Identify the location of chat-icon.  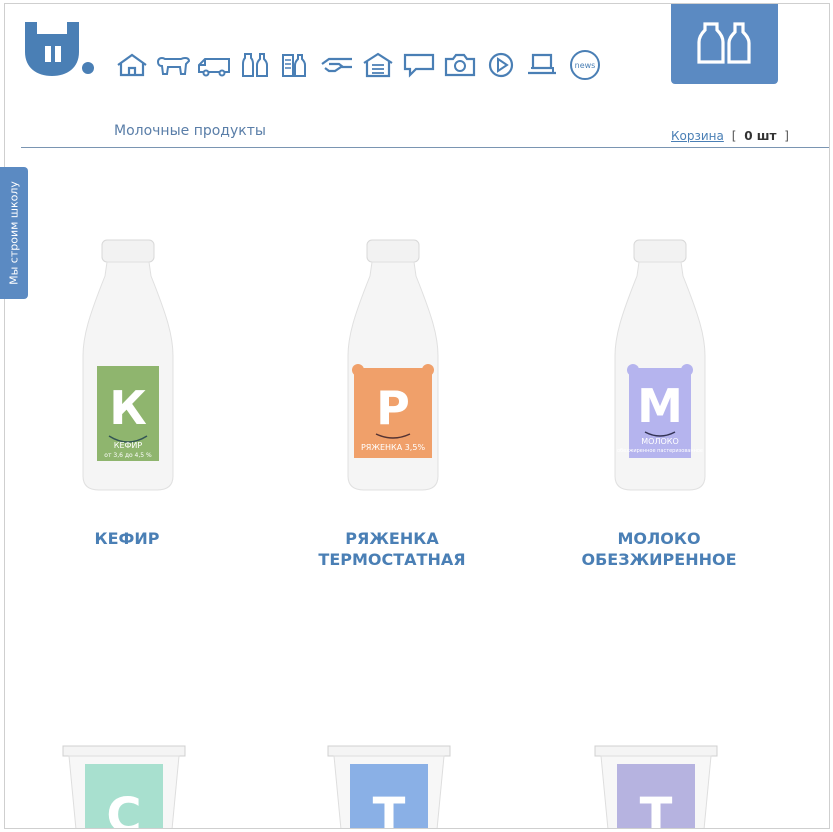
(418, 65).